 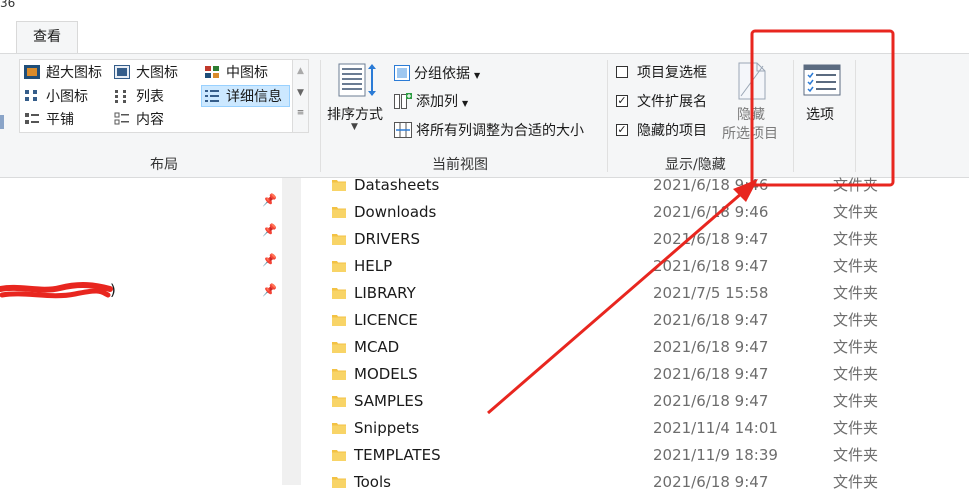 I want to click on content-icon, so click(x=121, y=118).